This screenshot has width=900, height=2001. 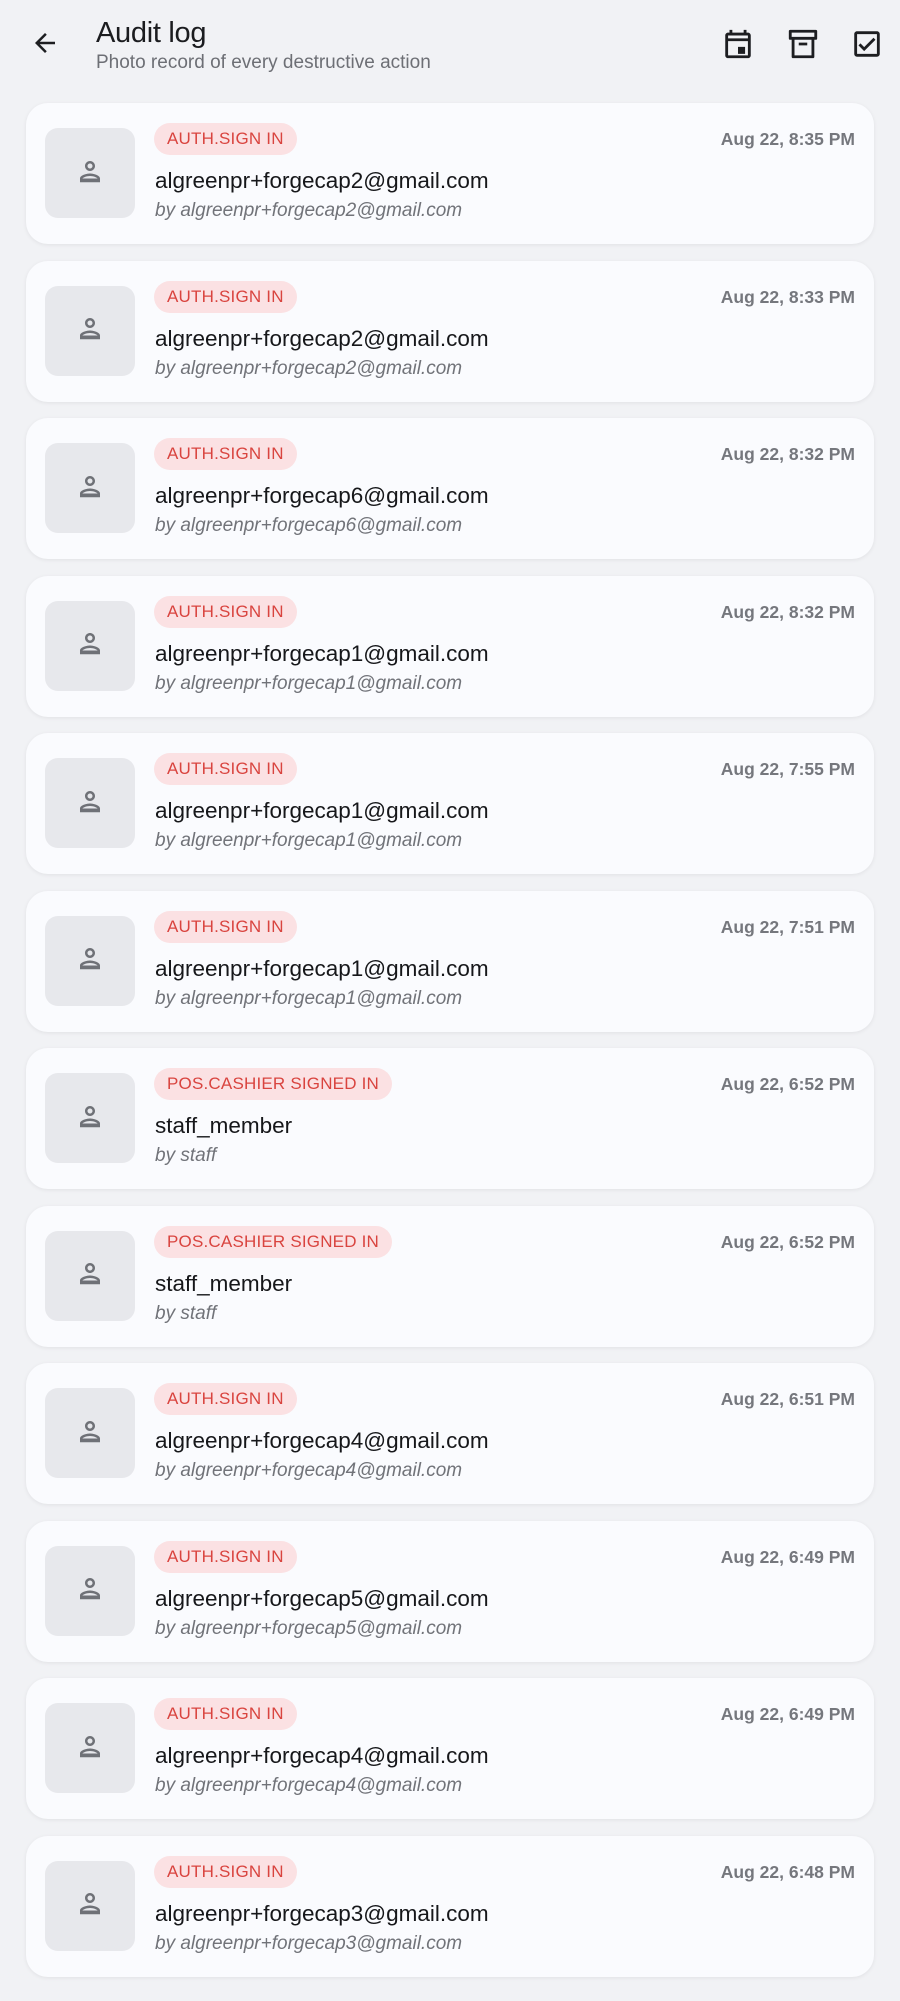 I want to click on entry-subject: algreenpr+forgecap3@gmail.com, so click(x=322, y=1913).